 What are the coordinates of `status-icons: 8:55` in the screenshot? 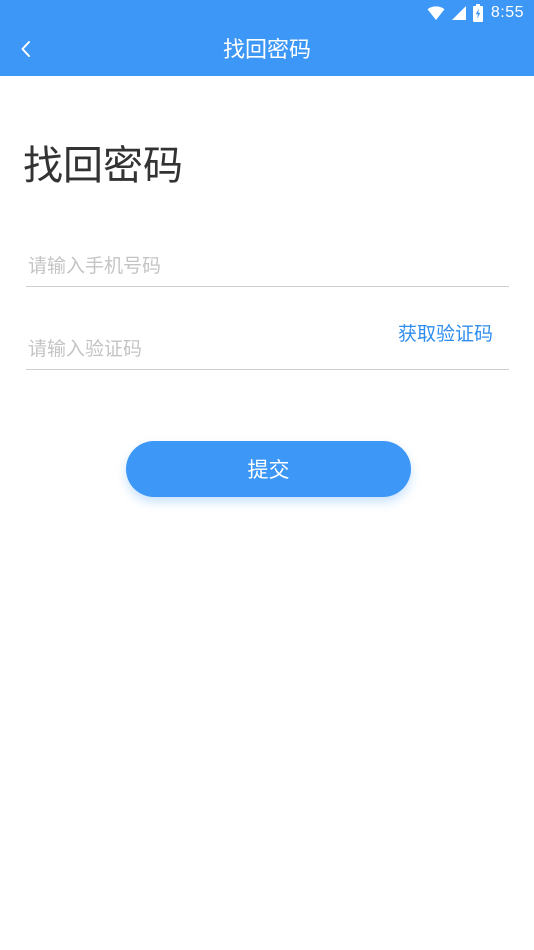 It's located at (475, 13).